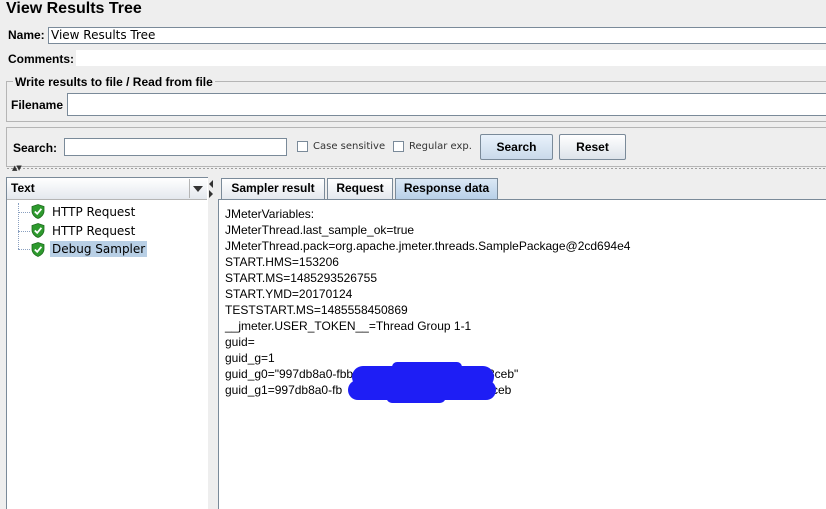  Describe the element at coordinates (360, 188) in the screenshot. I see `tab-request: Request` at that location.